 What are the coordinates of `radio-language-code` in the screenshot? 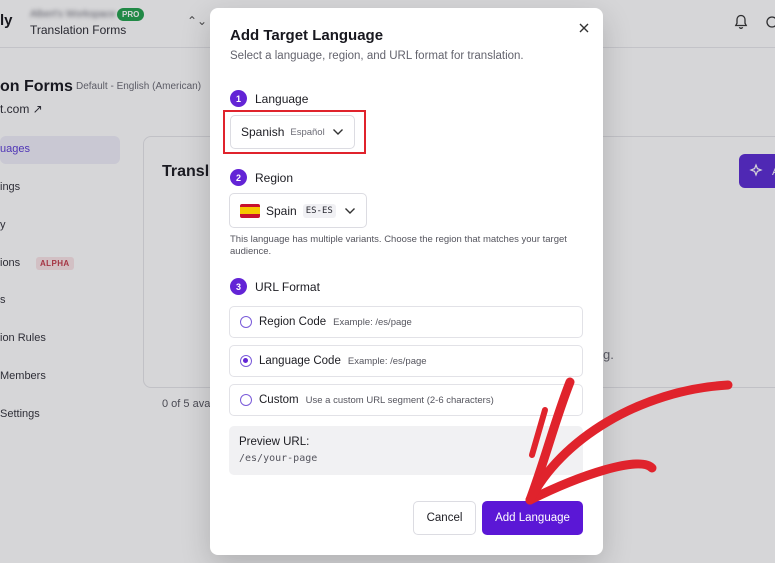 It's located at (246, 361).